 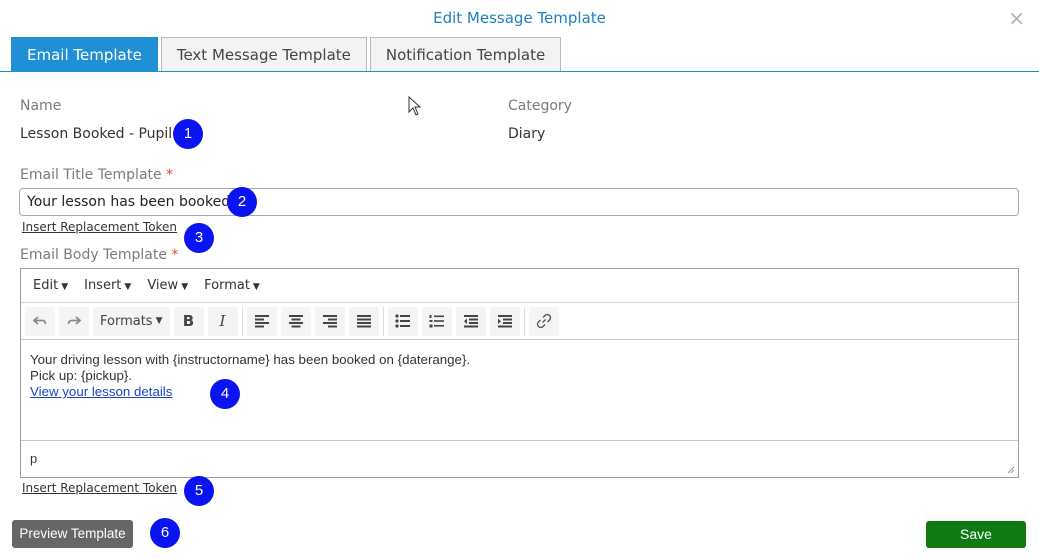 I want to click on annotation-badge-1: 1, so click(x=188, y=134).